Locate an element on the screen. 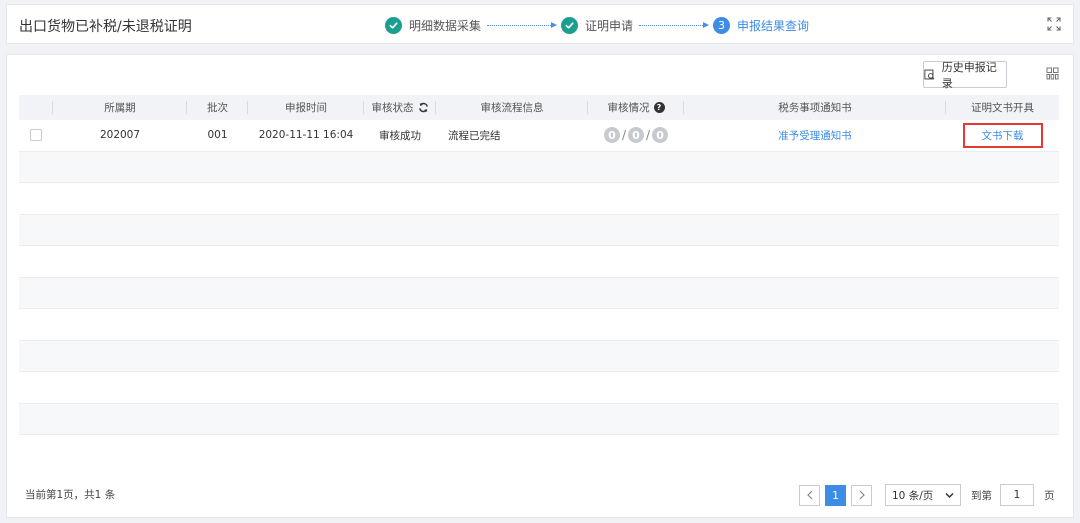 This screenshot has height=523, width=1080. step-number: 3 is located at coordinates (722, 25).